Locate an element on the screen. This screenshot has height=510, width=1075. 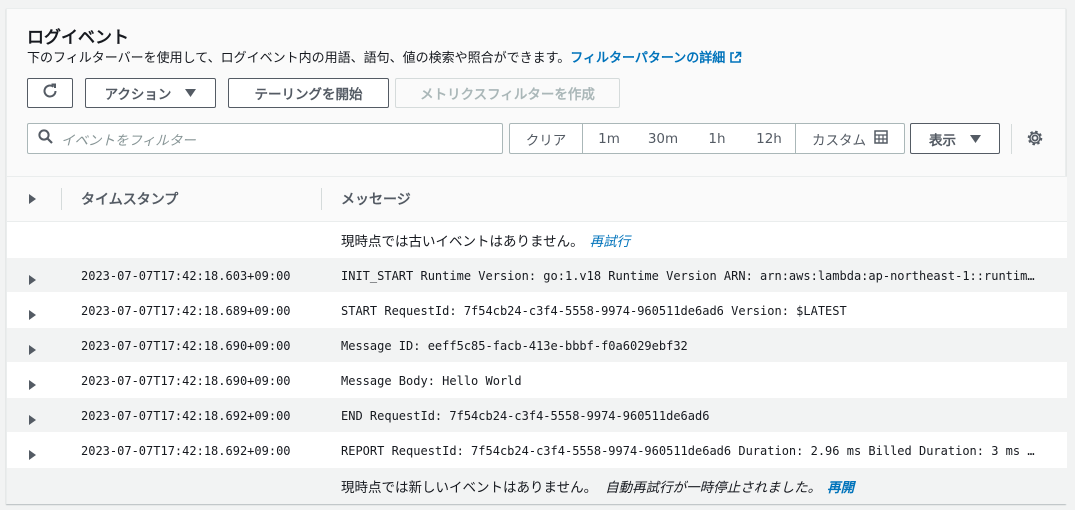
settings-gear-icon is located at coordinates (1035, 140).